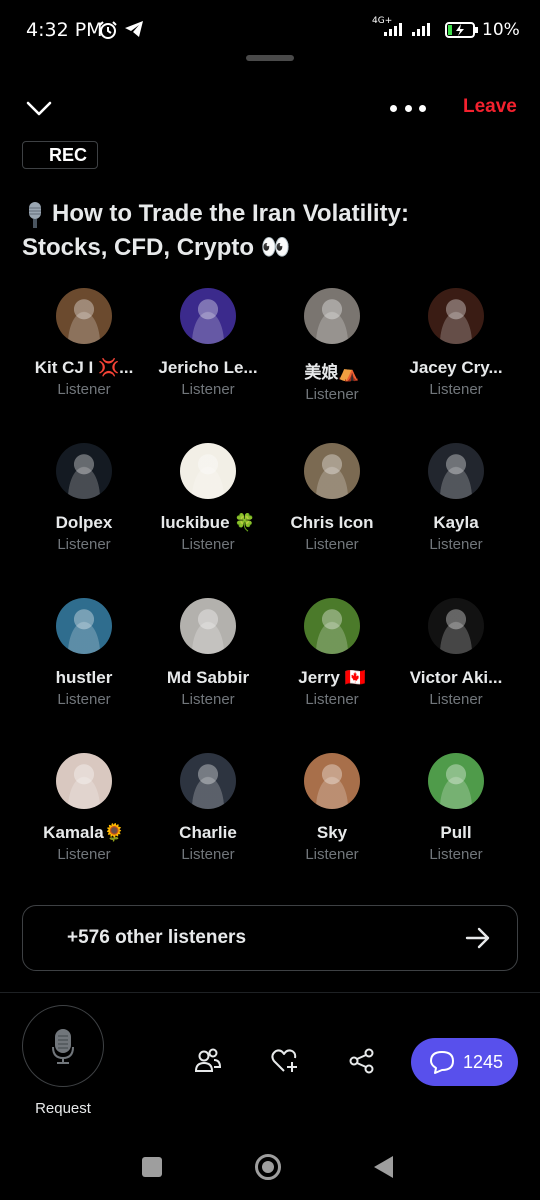  Describe the element at coordinates (270, 58) in the screenshot. I see `drag-handle` at that location.